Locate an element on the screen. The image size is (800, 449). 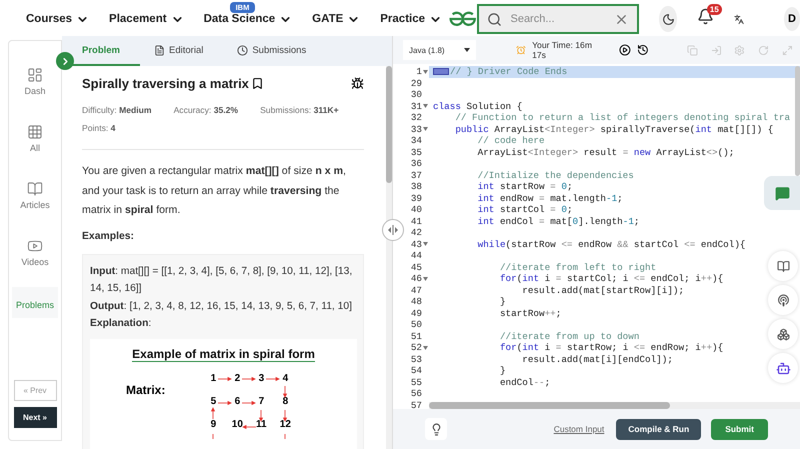
book-button is located at coordinates (783, 266).